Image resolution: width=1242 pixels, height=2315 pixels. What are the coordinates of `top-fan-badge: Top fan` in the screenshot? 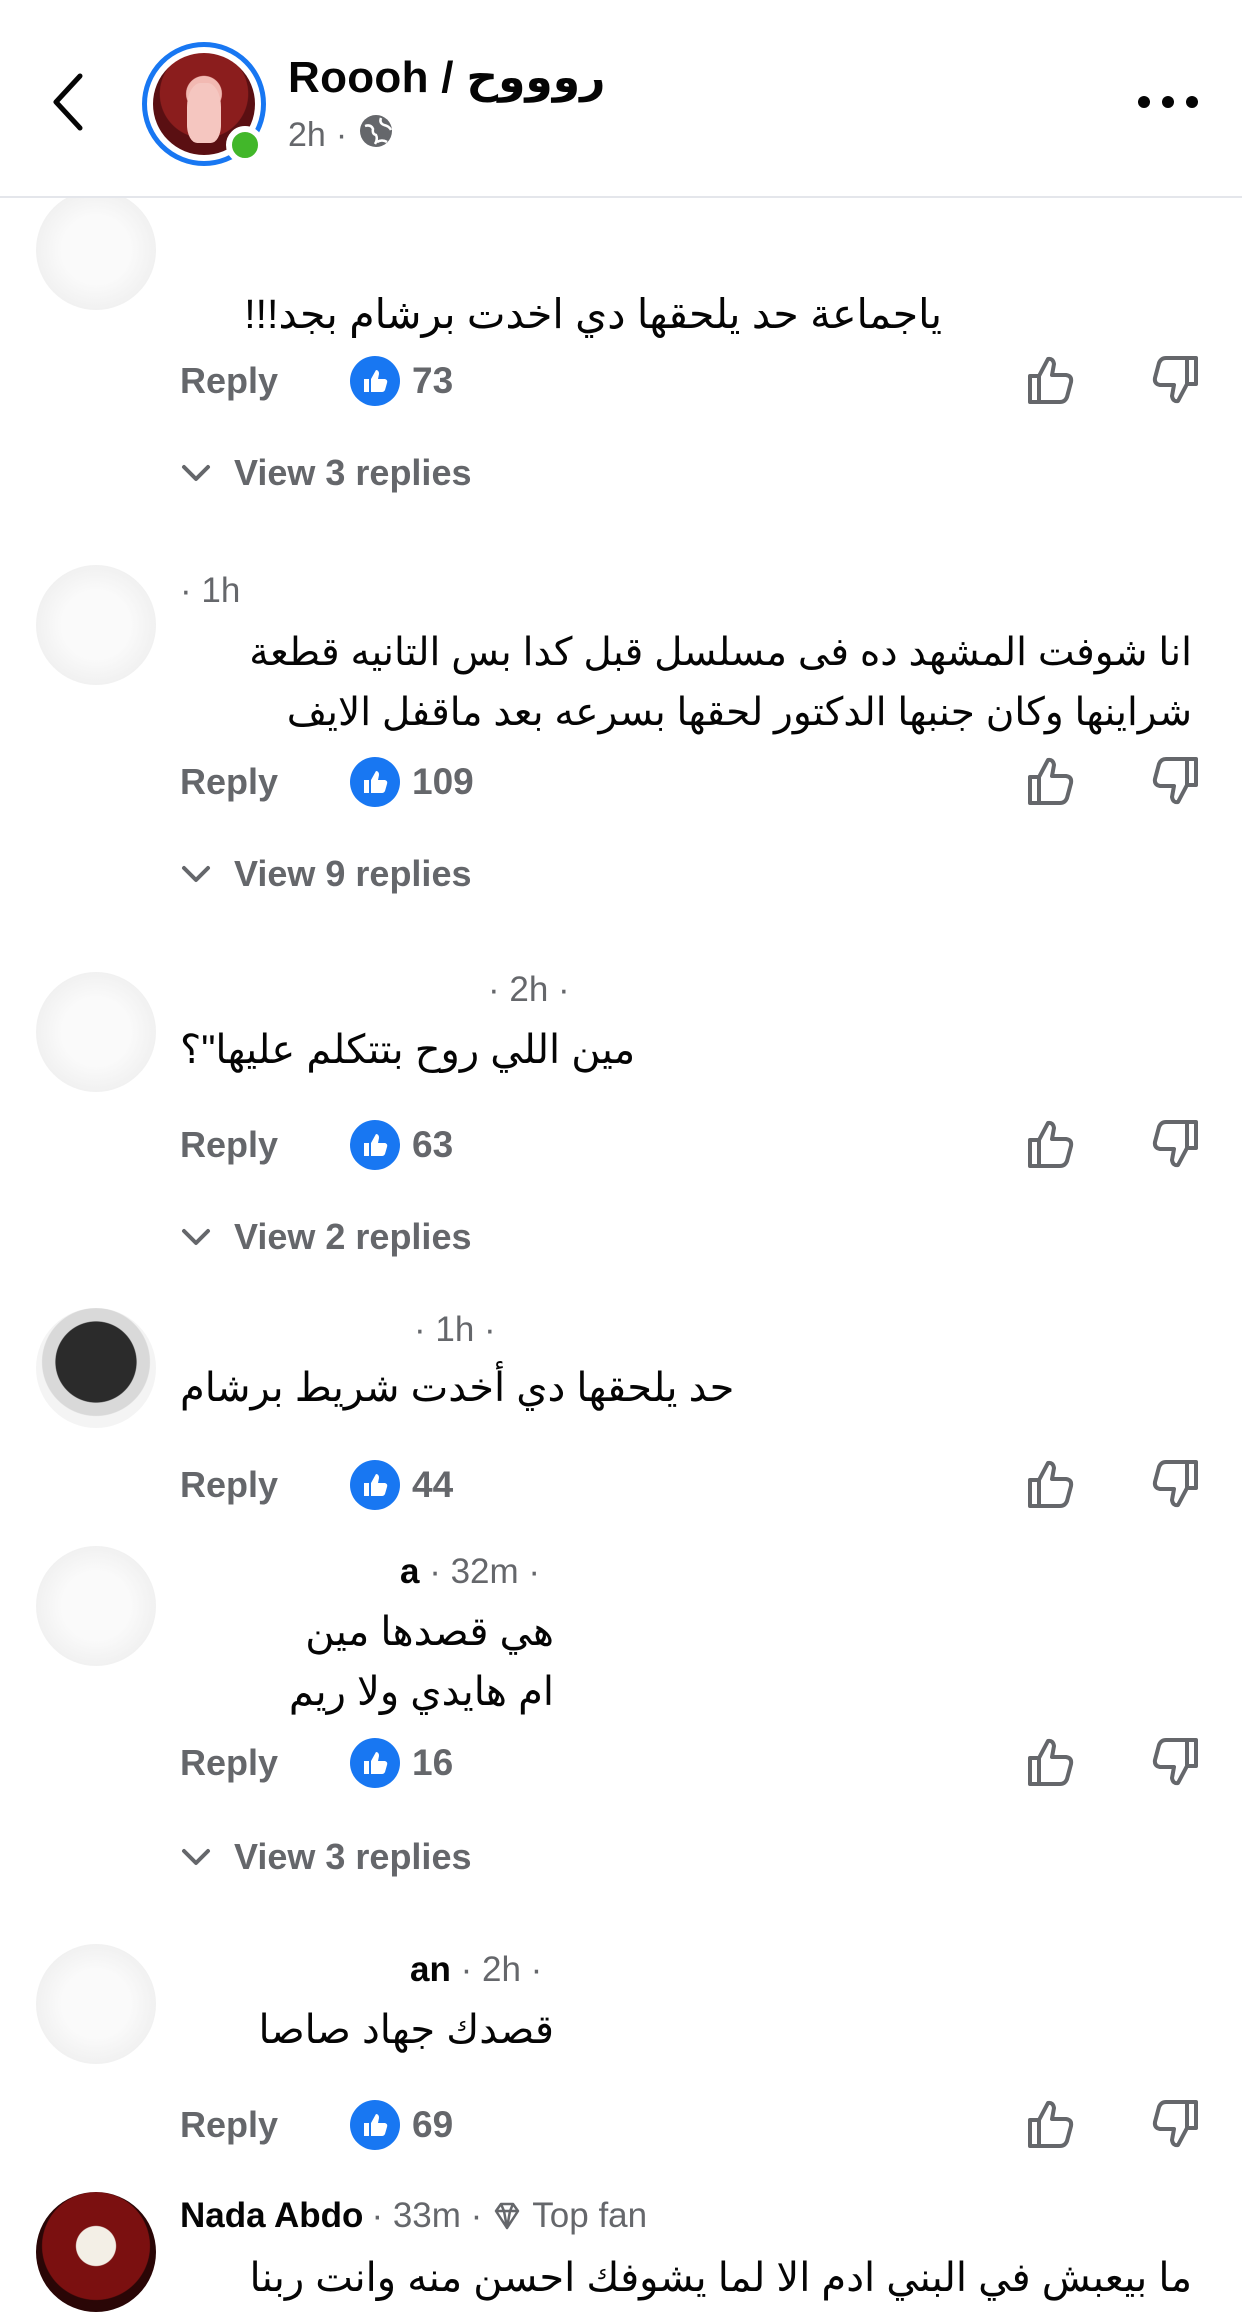 It's located at (568, 2216).